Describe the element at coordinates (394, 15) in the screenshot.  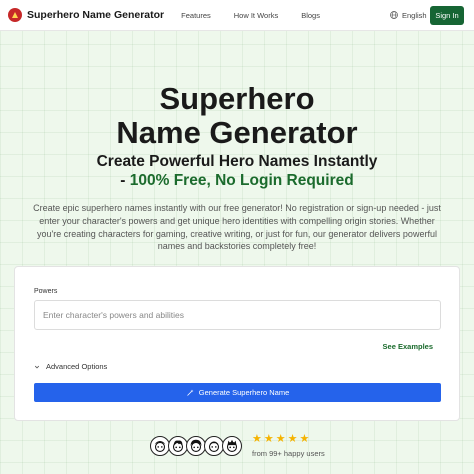
I see `globe-icon` at that location.